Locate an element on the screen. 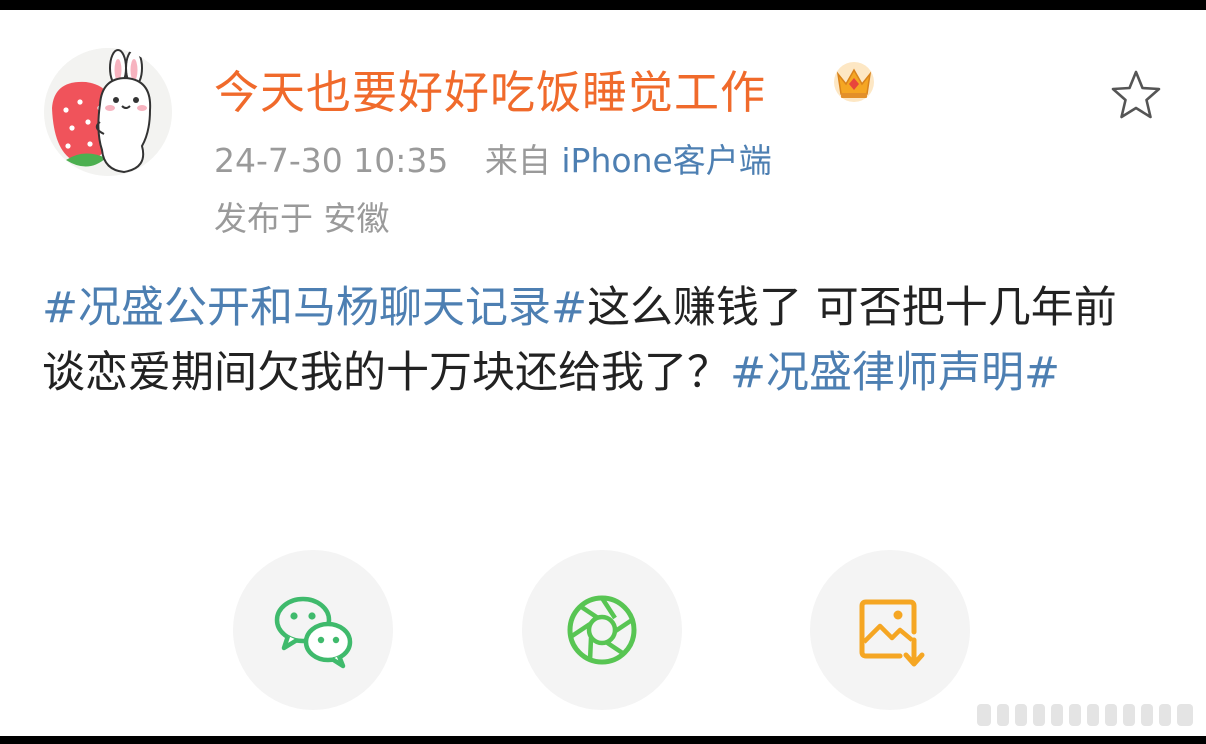 Image resolution: width=1206 pixels, height=744 pixels. star-icon is located at coordinates (1136, 96).